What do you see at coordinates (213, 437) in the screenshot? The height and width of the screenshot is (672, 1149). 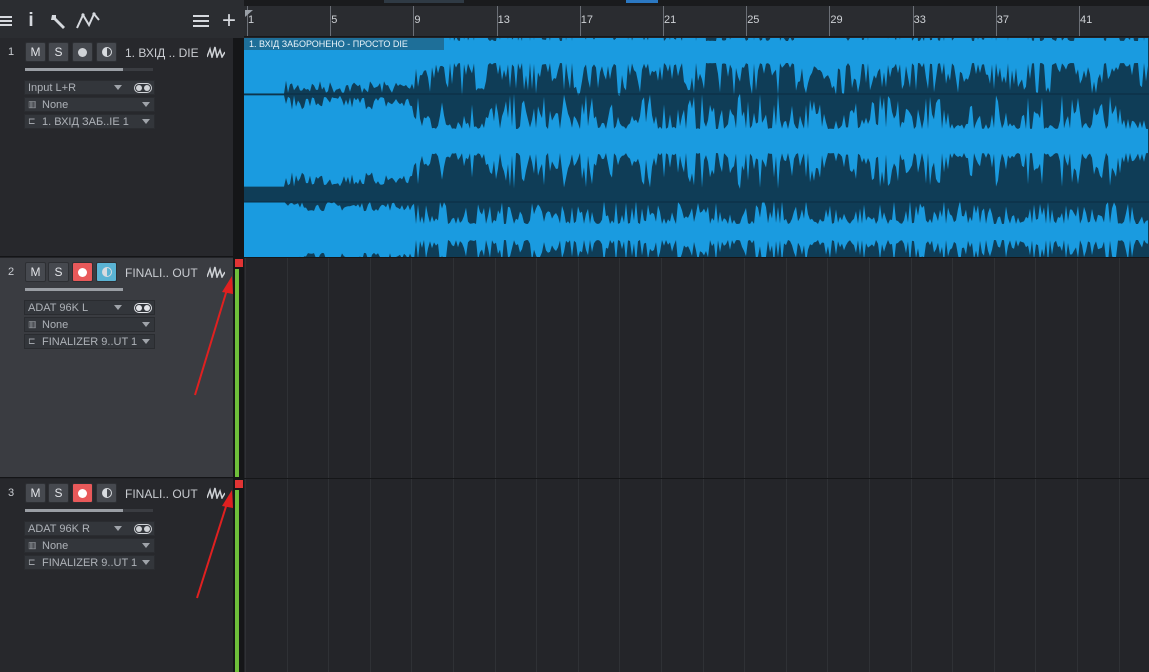 I see `annotation-layer` at bounding box center [213, 437].